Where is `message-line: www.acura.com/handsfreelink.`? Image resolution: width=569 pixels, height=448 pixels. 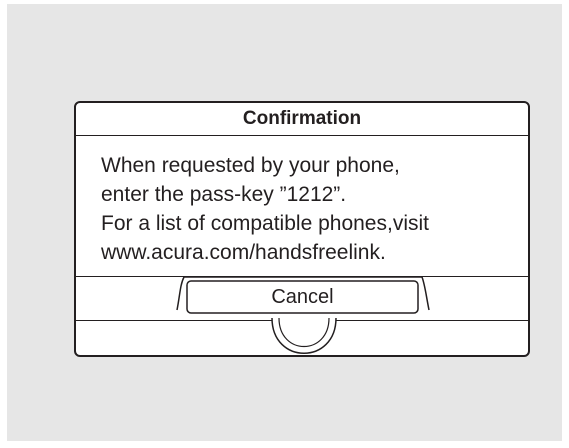 message-line: www.acura.com/handsfreelink. is located at coordinates (243, 252).